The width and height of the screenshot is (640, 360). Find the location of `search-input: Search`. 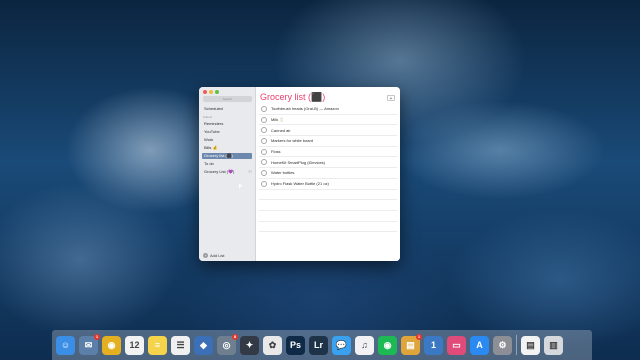

search-input: Search is located at coordinates (227, 99).